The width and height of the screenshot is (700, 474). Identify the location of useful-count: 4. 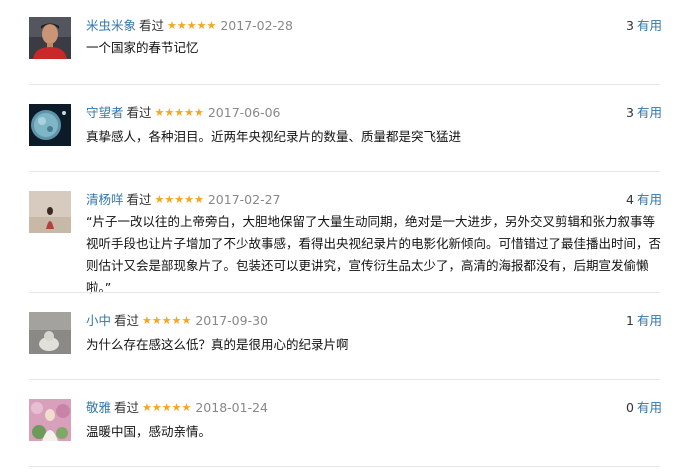
(630, 199).